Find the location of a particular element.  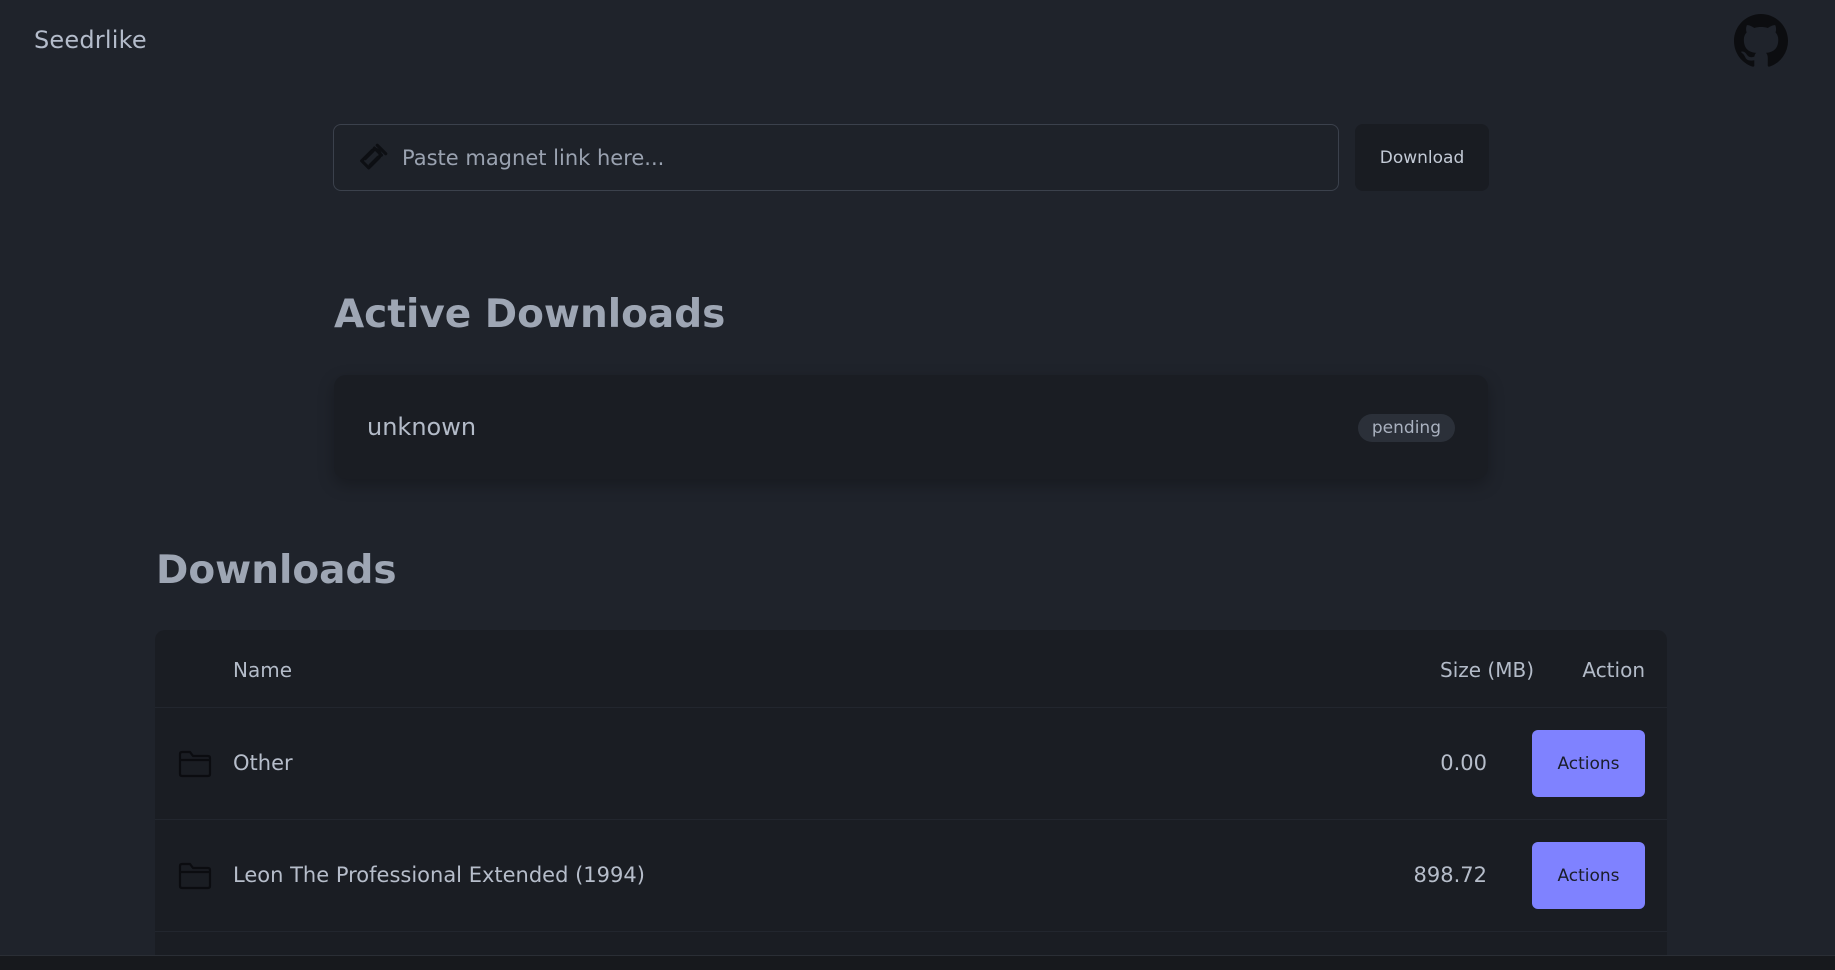

active-download-card: unknown pending is located at coordinates (911, 427).